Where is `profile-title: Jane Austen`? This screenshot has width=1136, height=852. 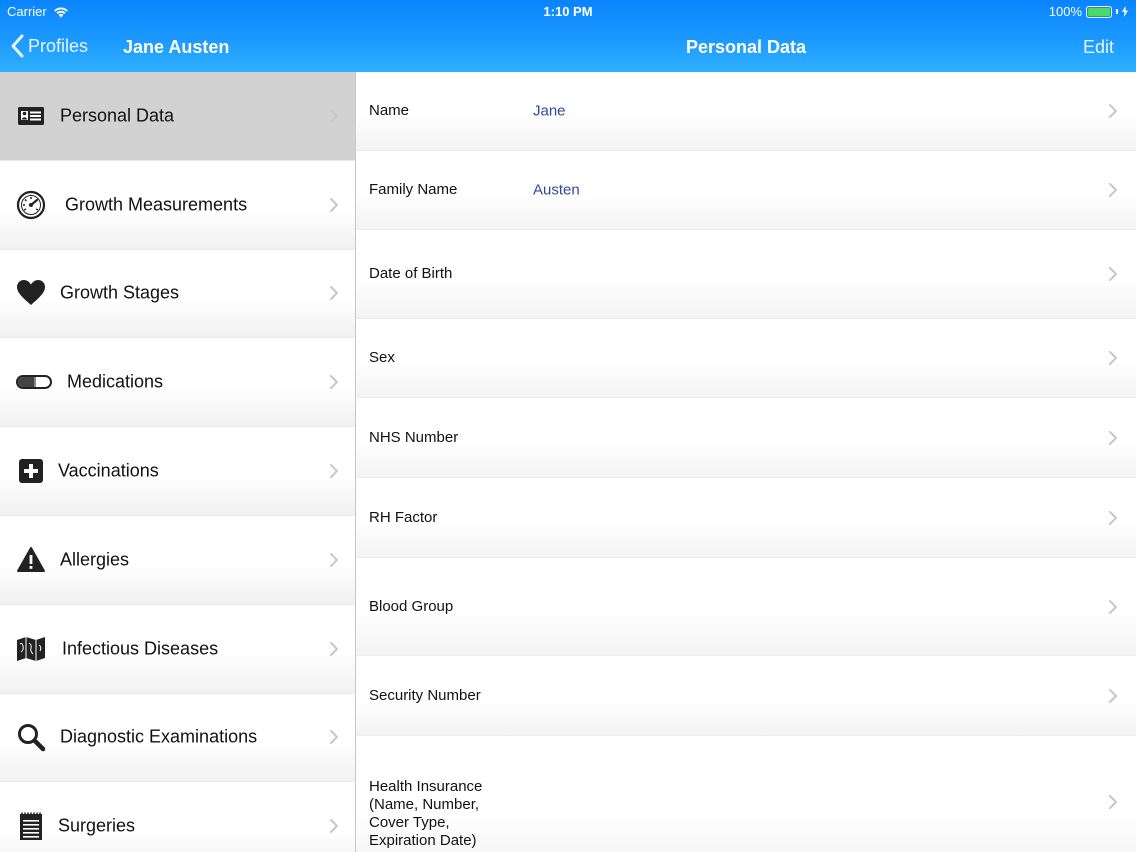
profile-title: Jane Austen is located at coordinates (176, 47).